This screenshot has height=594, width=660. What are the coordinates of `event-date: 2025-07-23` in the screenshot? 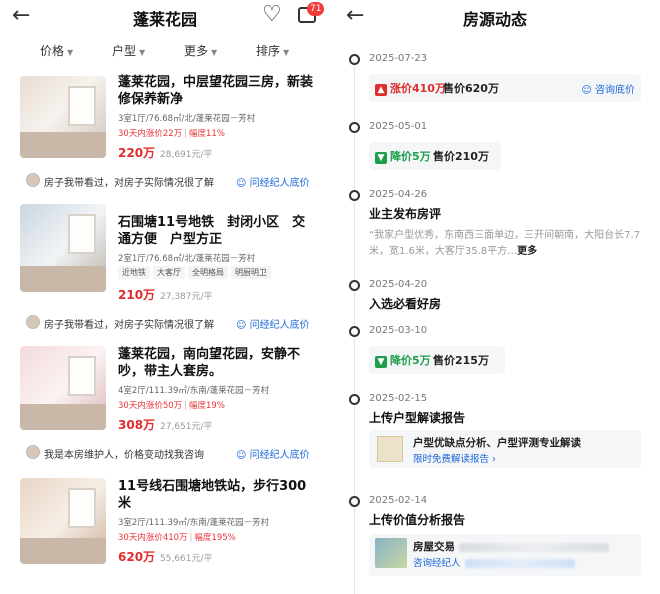 It's located at (398, 58).